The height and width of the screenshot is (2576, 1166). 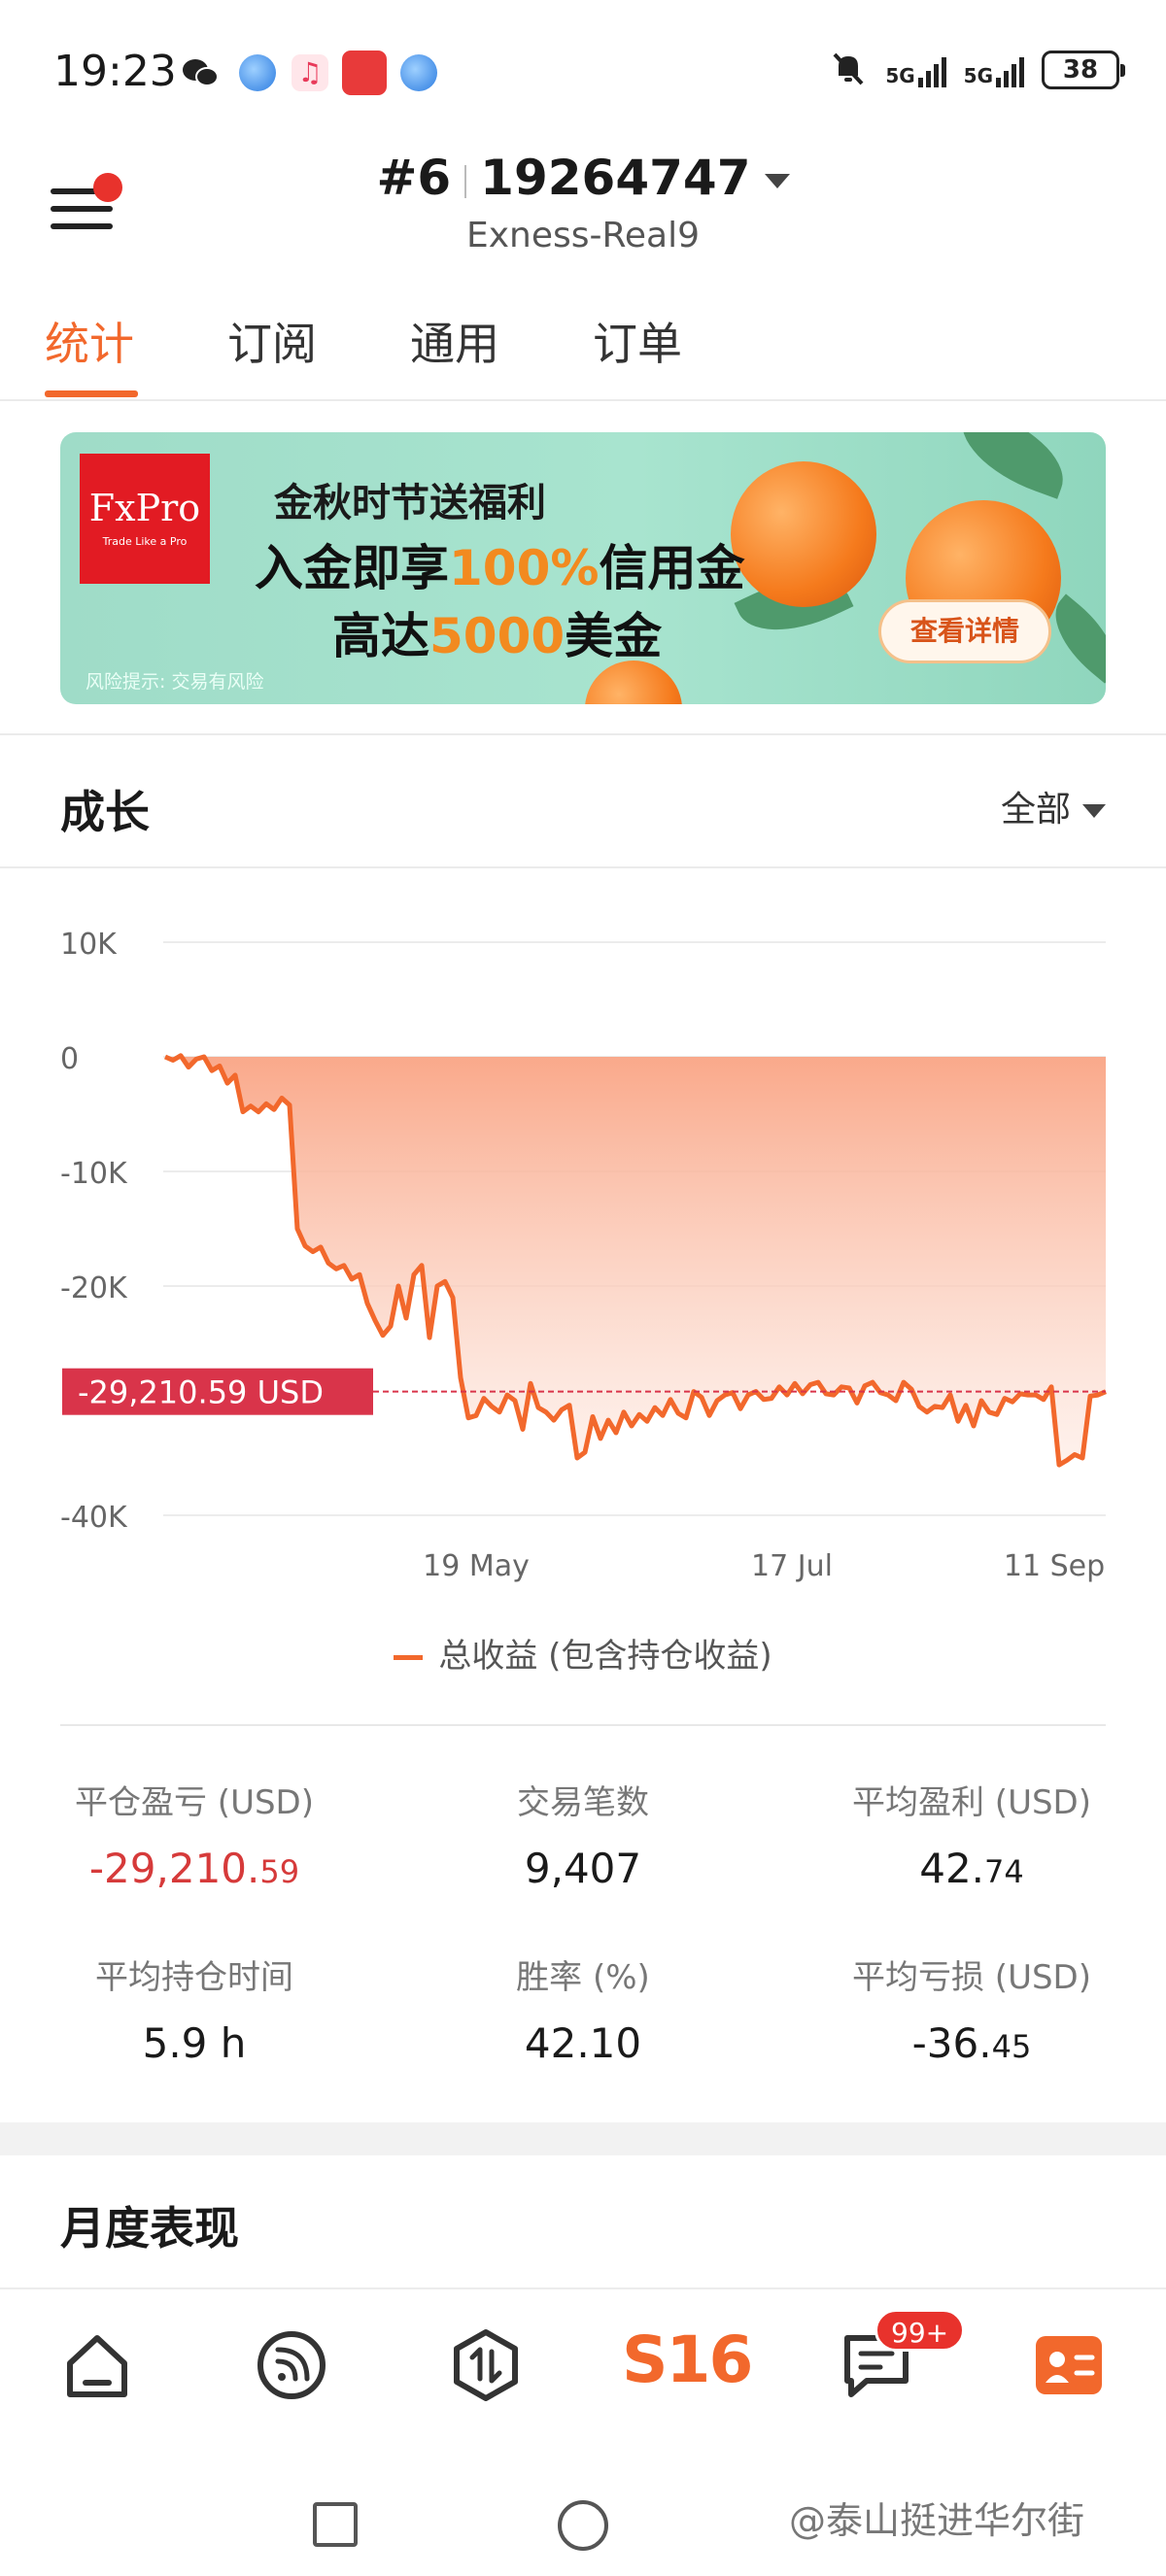 What do you see at coordinates (637, 341) in the screenshot?
I see `tab-orders: 订单` at bounding box center [637, 341].